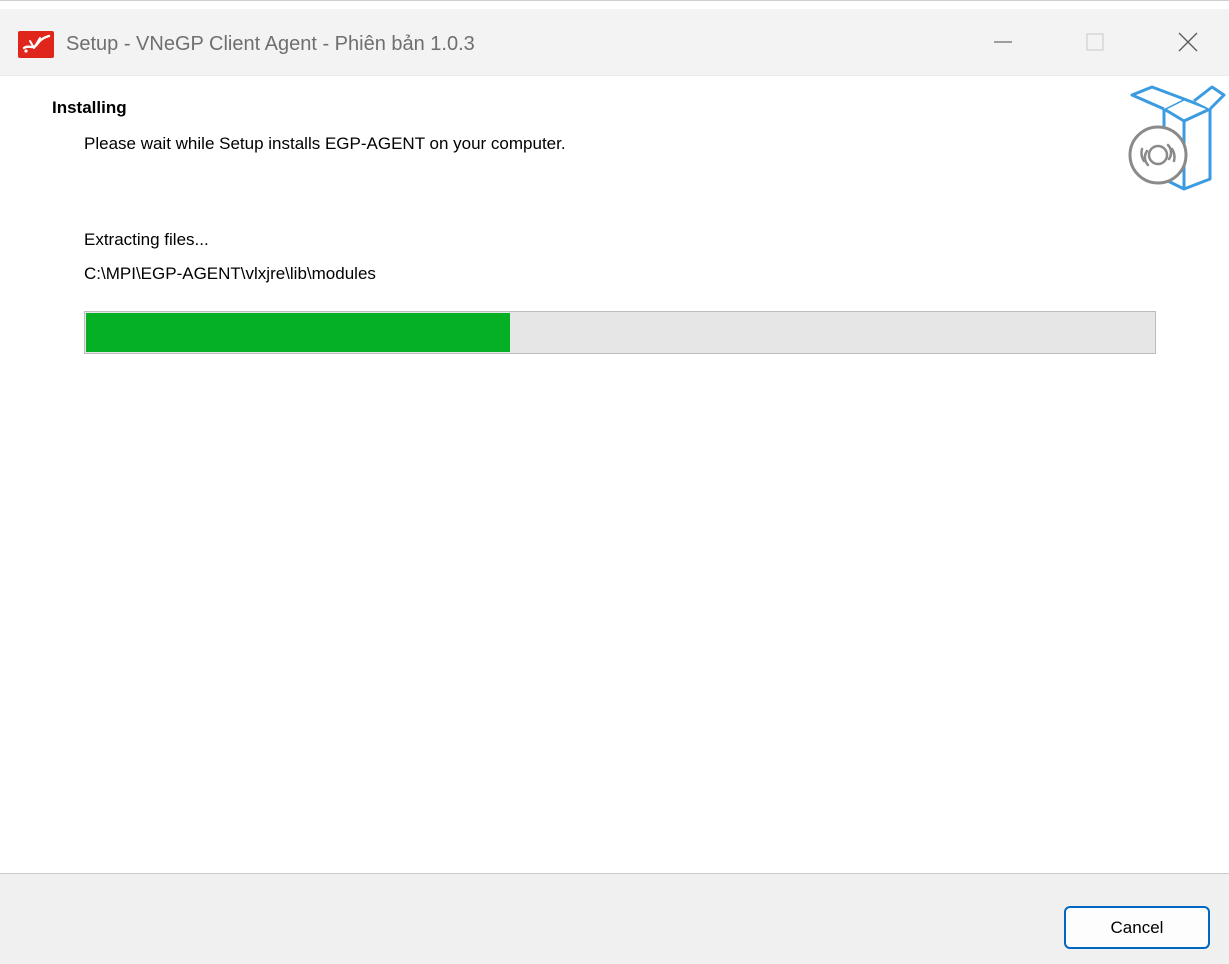 Image resolution: width=1229 pixels, height=964 pixels. Describe the element at coordinates (620, 332) in the screenshot. I see `install-progress-bar` at that location.